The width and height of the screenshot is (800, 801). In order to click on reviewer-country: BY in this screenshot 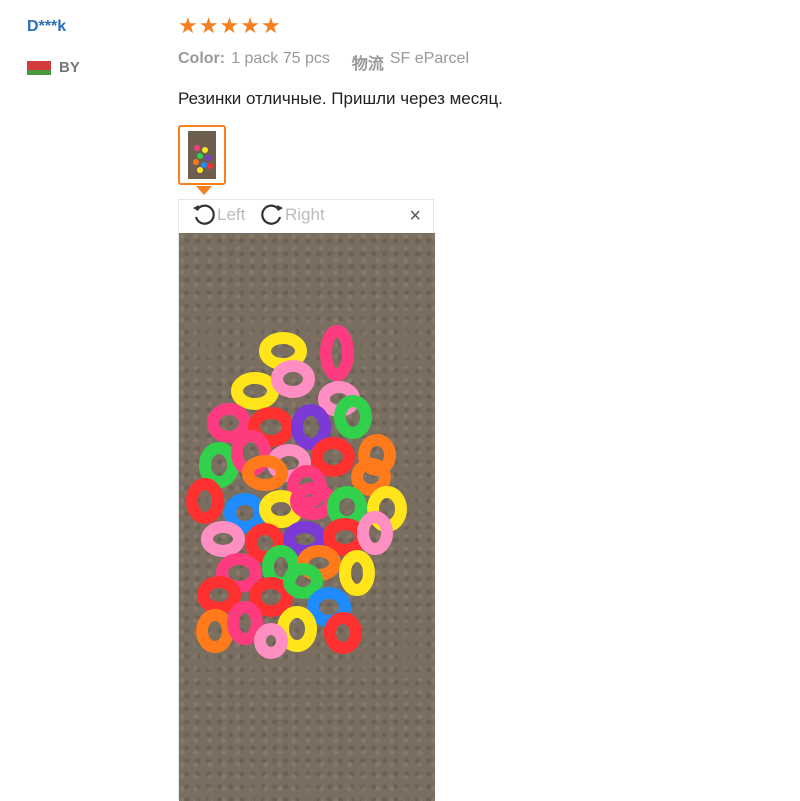, I will do `click(53, 67)`.